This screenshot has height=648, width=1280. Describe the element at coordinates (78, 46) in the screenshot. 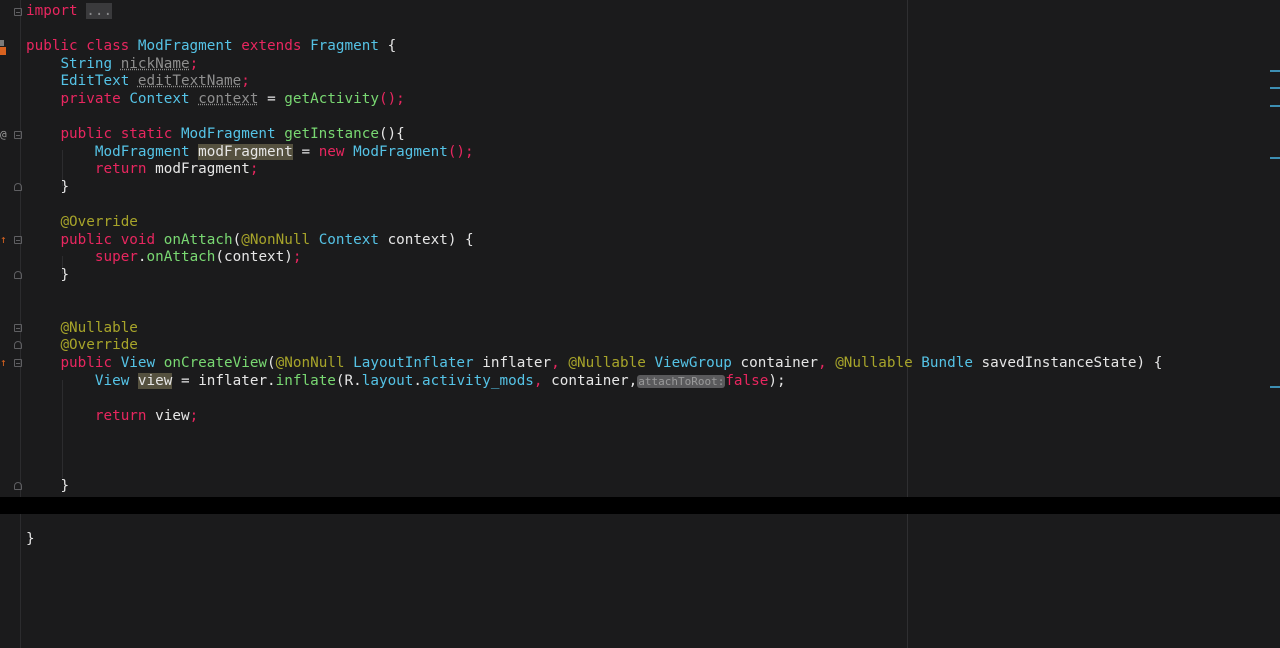

I see `keyword: public class` at that location.